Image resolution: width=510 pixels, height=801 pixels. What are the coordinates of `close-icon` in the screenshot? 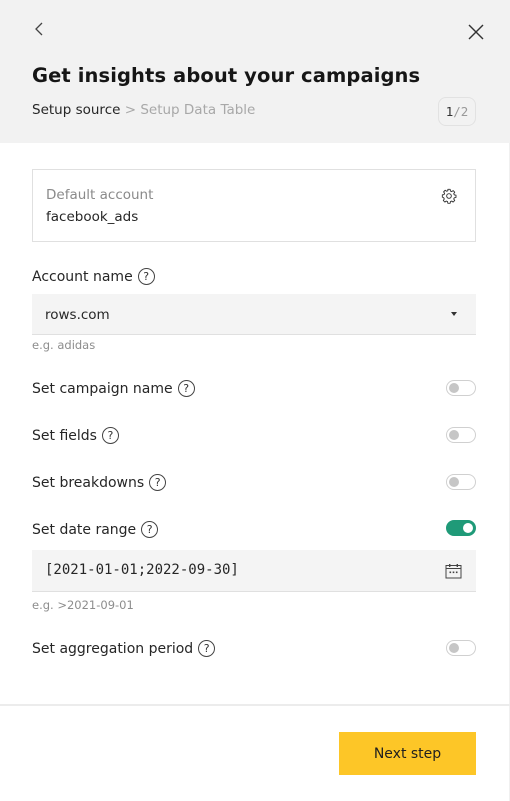 It's located at (476, 32).